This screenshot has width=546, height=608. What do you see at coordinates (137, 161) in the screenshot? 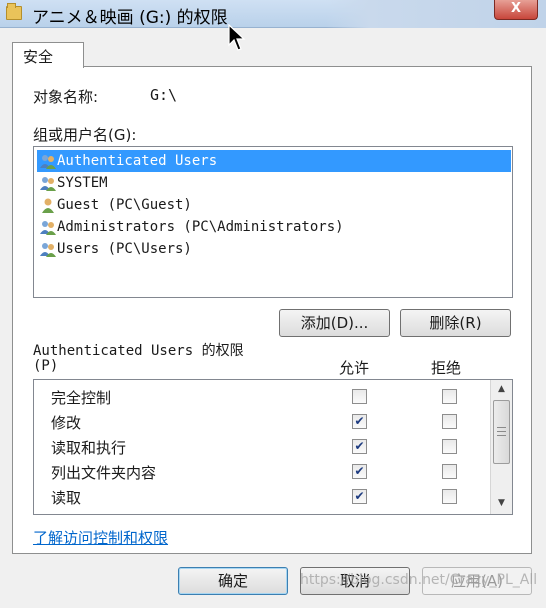
I see `user-label: Authenticated Users` at bounding box center [137, 161].